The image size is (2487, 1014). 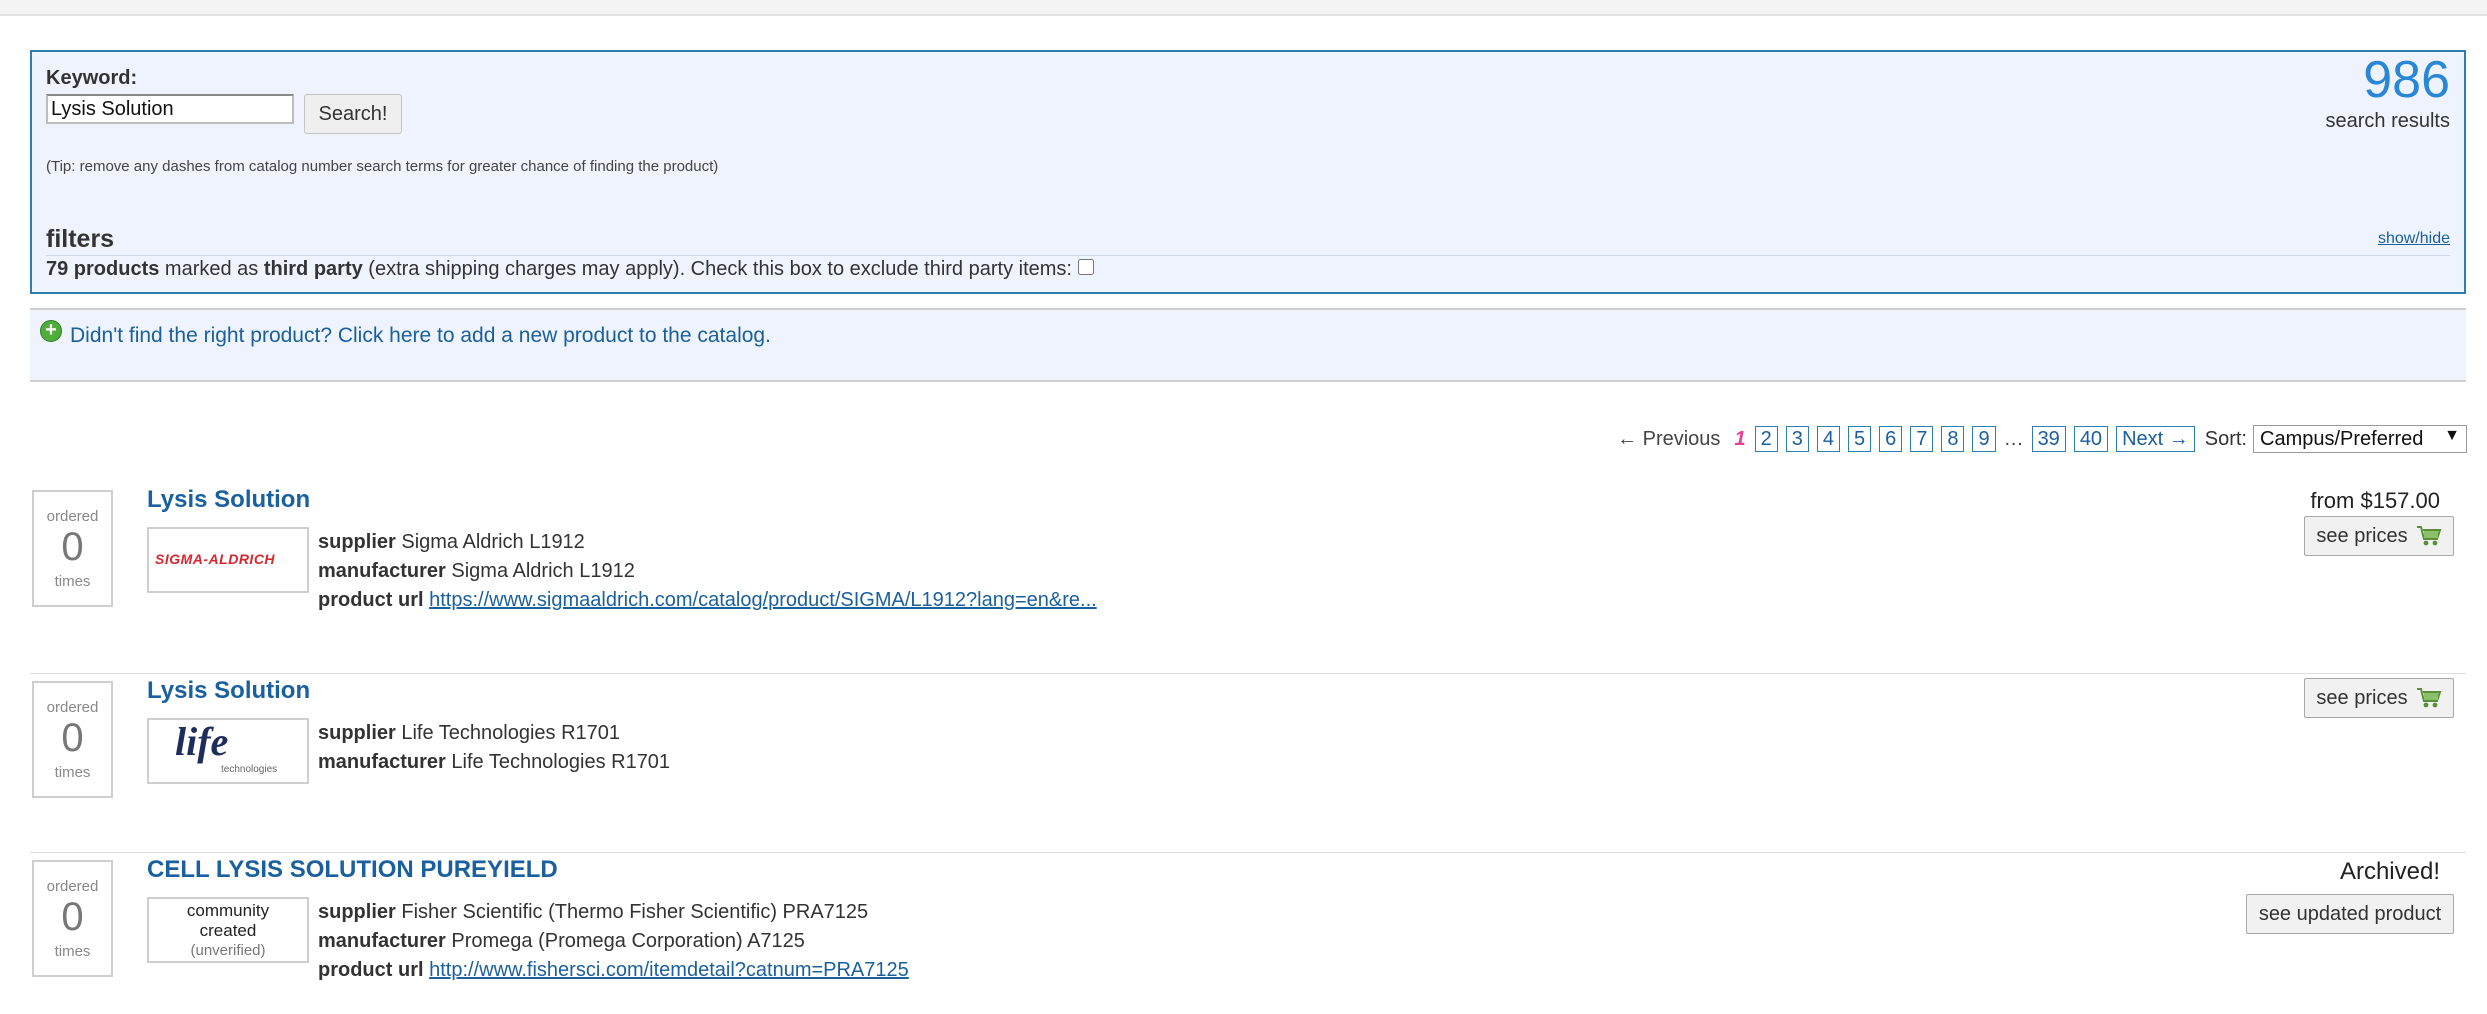 I want to click on keyword-label: Keyword:, so click(x=92, y=78).